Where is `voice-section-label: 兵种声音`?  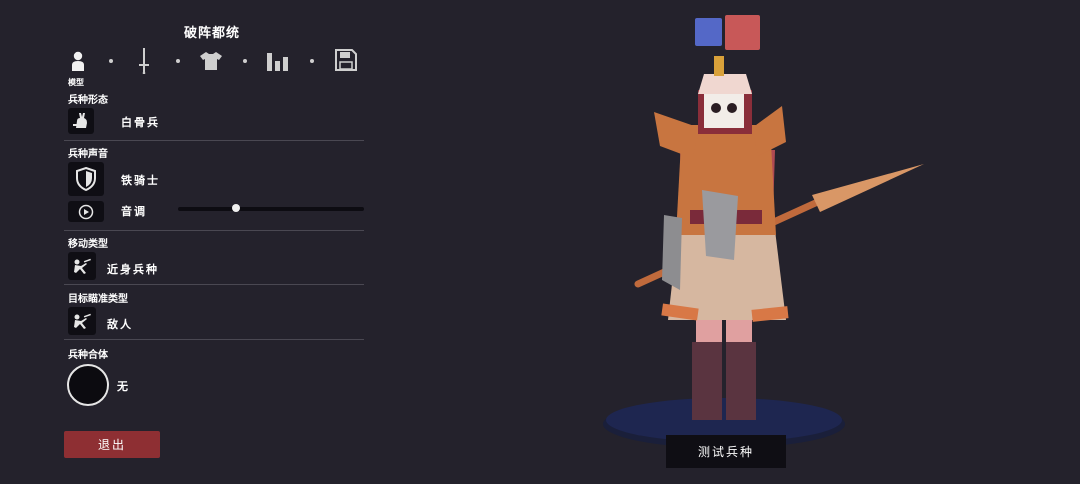
voice-section-label: 兵种声音 is located at coordinates (88, 154).